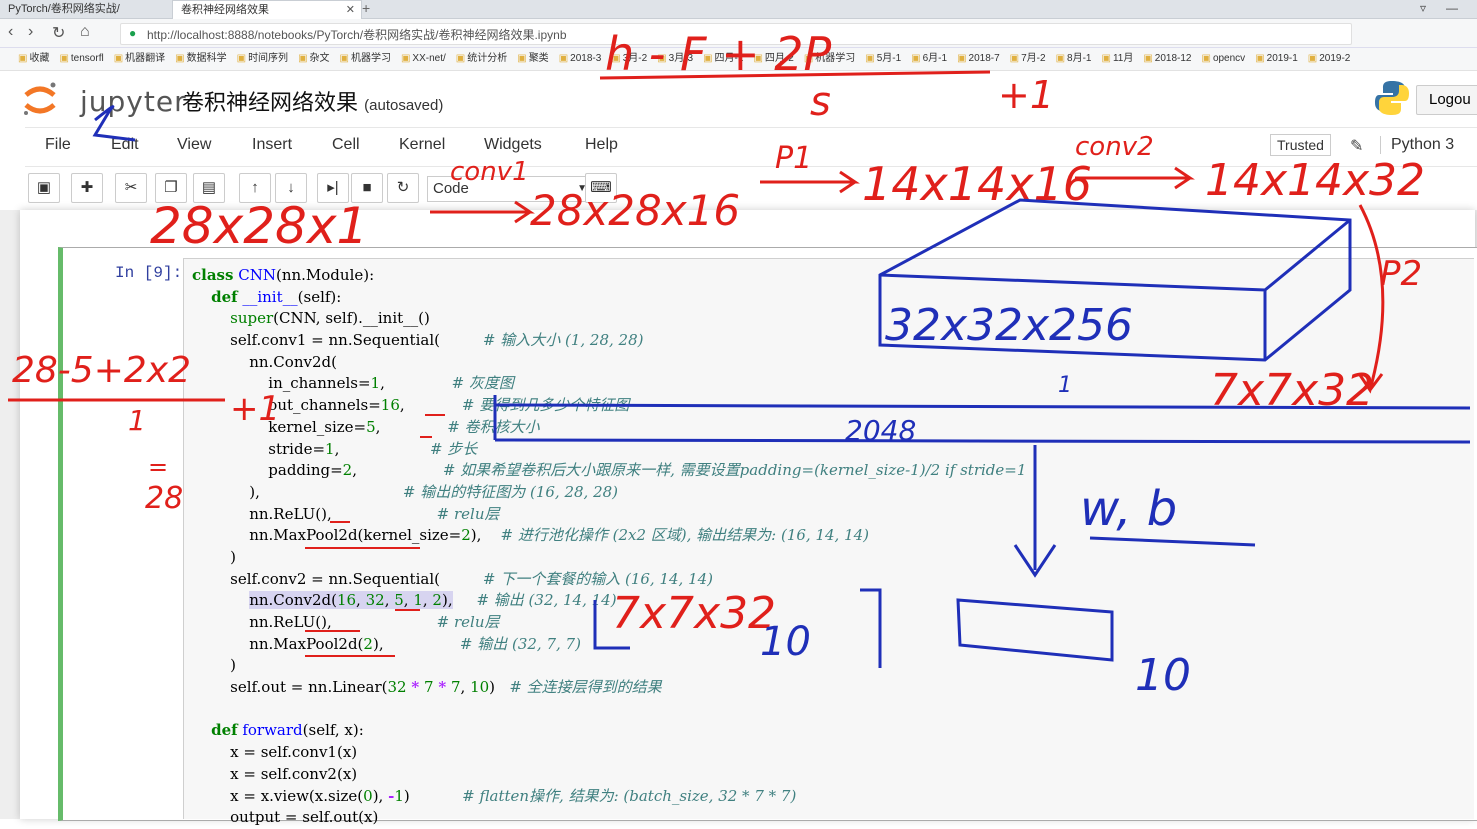 The height and width of the screenshot is (829, 1477). Describe the element at coordinates (404, 105) in the screenshot. I see `autosave-status: (autosaved)` at that location.